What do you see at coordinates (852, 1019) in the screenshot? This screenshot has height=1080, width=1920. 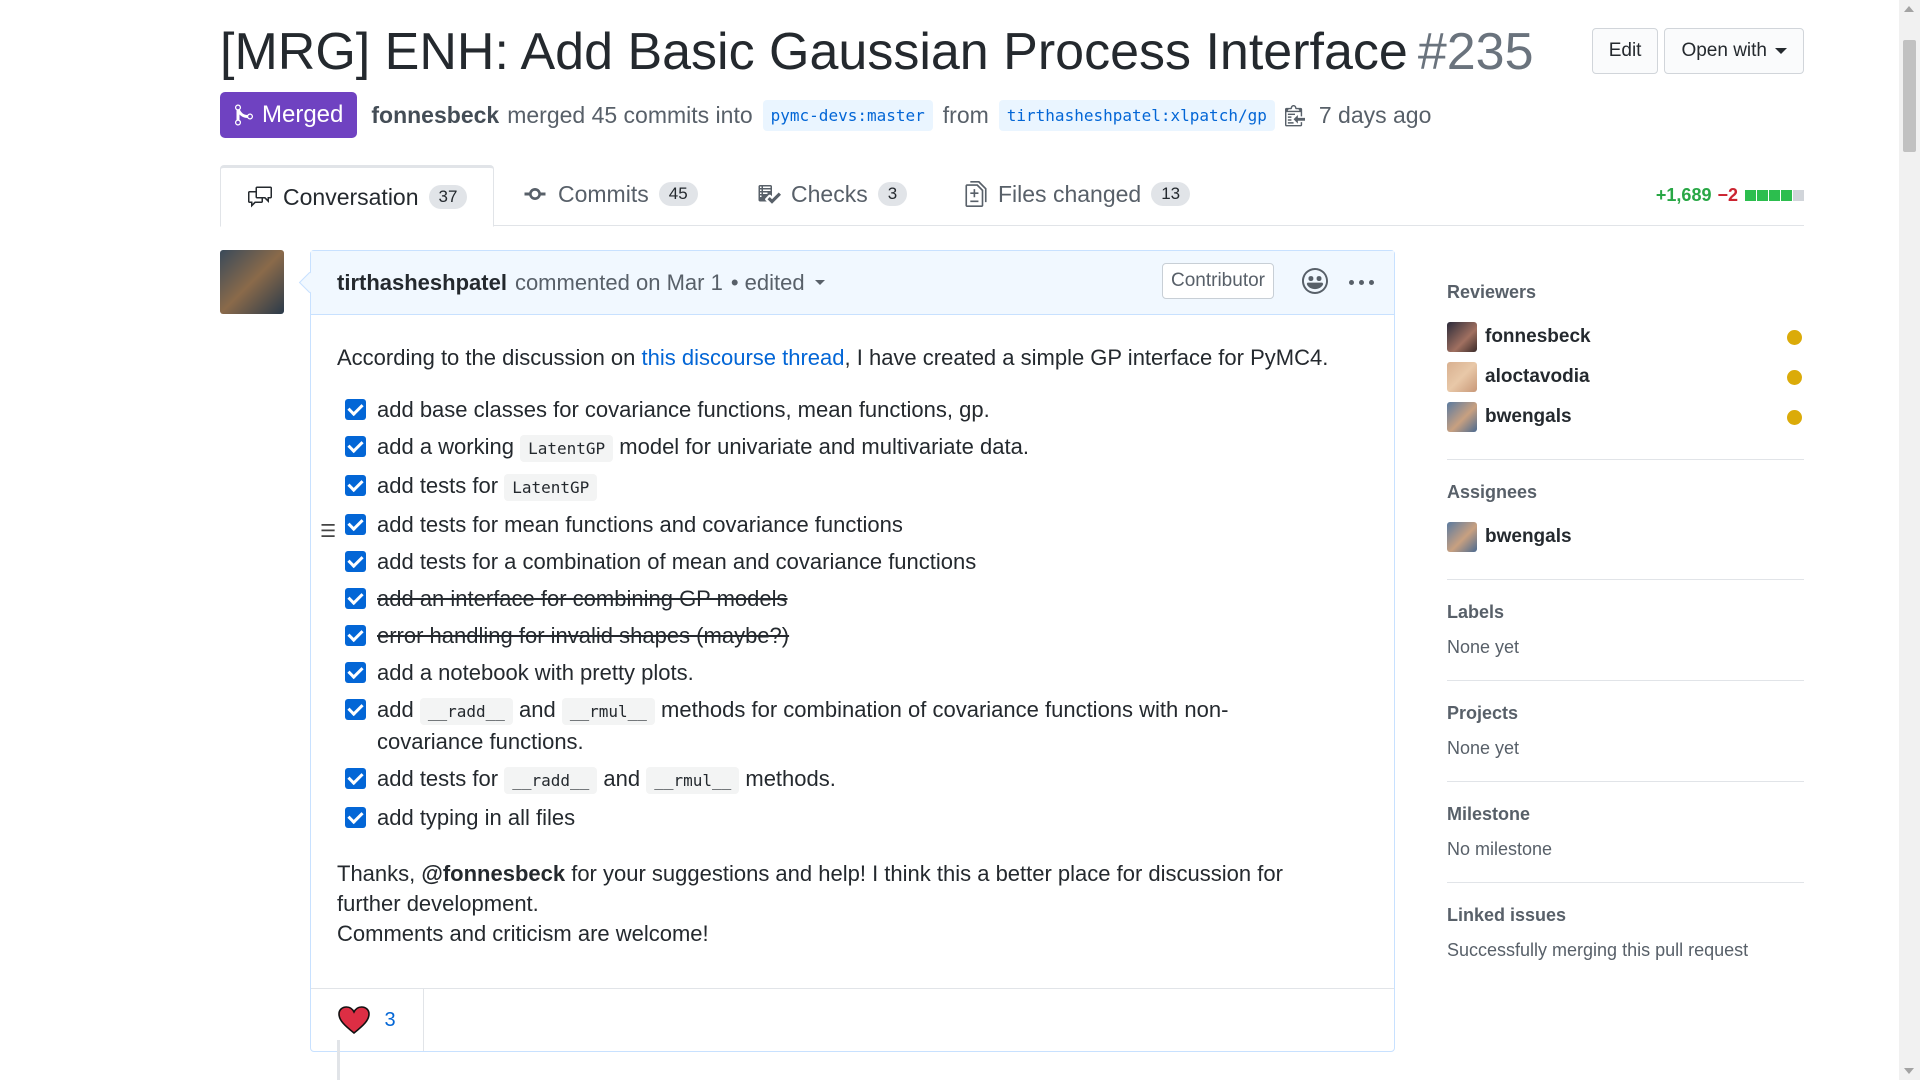 I see `reactions-bar: 3` at bounding box center [852, 1019].